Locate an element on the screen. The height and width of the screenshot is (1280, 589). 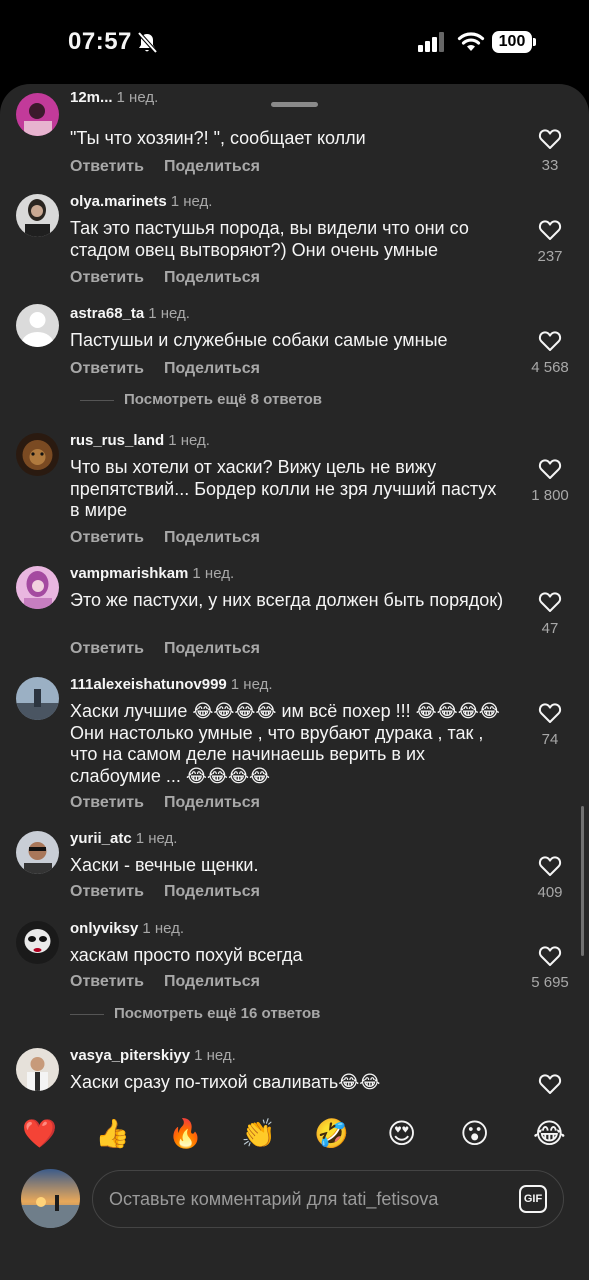
username: astra68_ta is located at coordinates (107, 313).